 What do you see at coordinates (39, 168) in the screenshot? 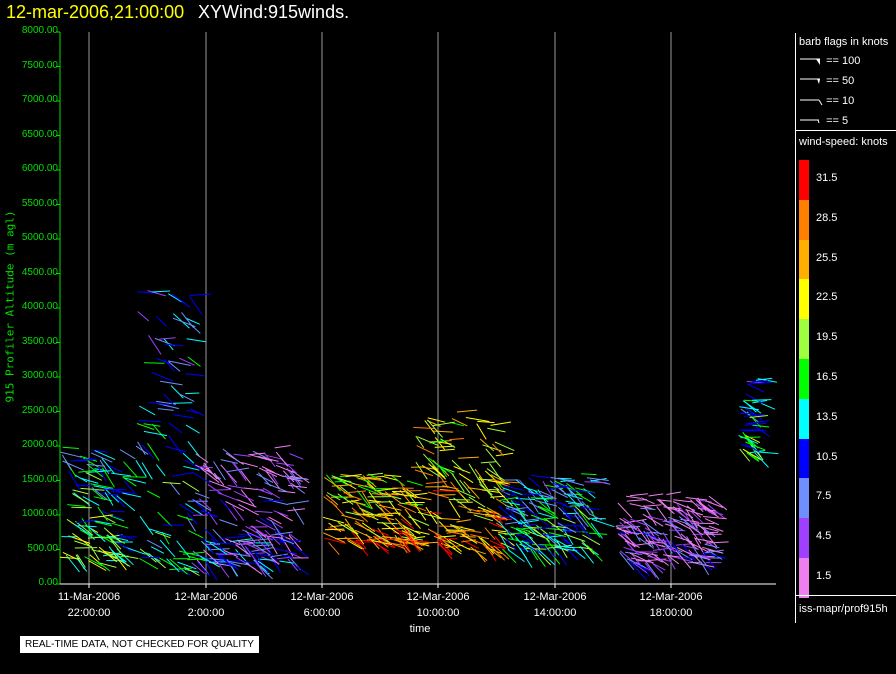
I see `y-tick-label: 6000.00` at bounding box center [39, 168].